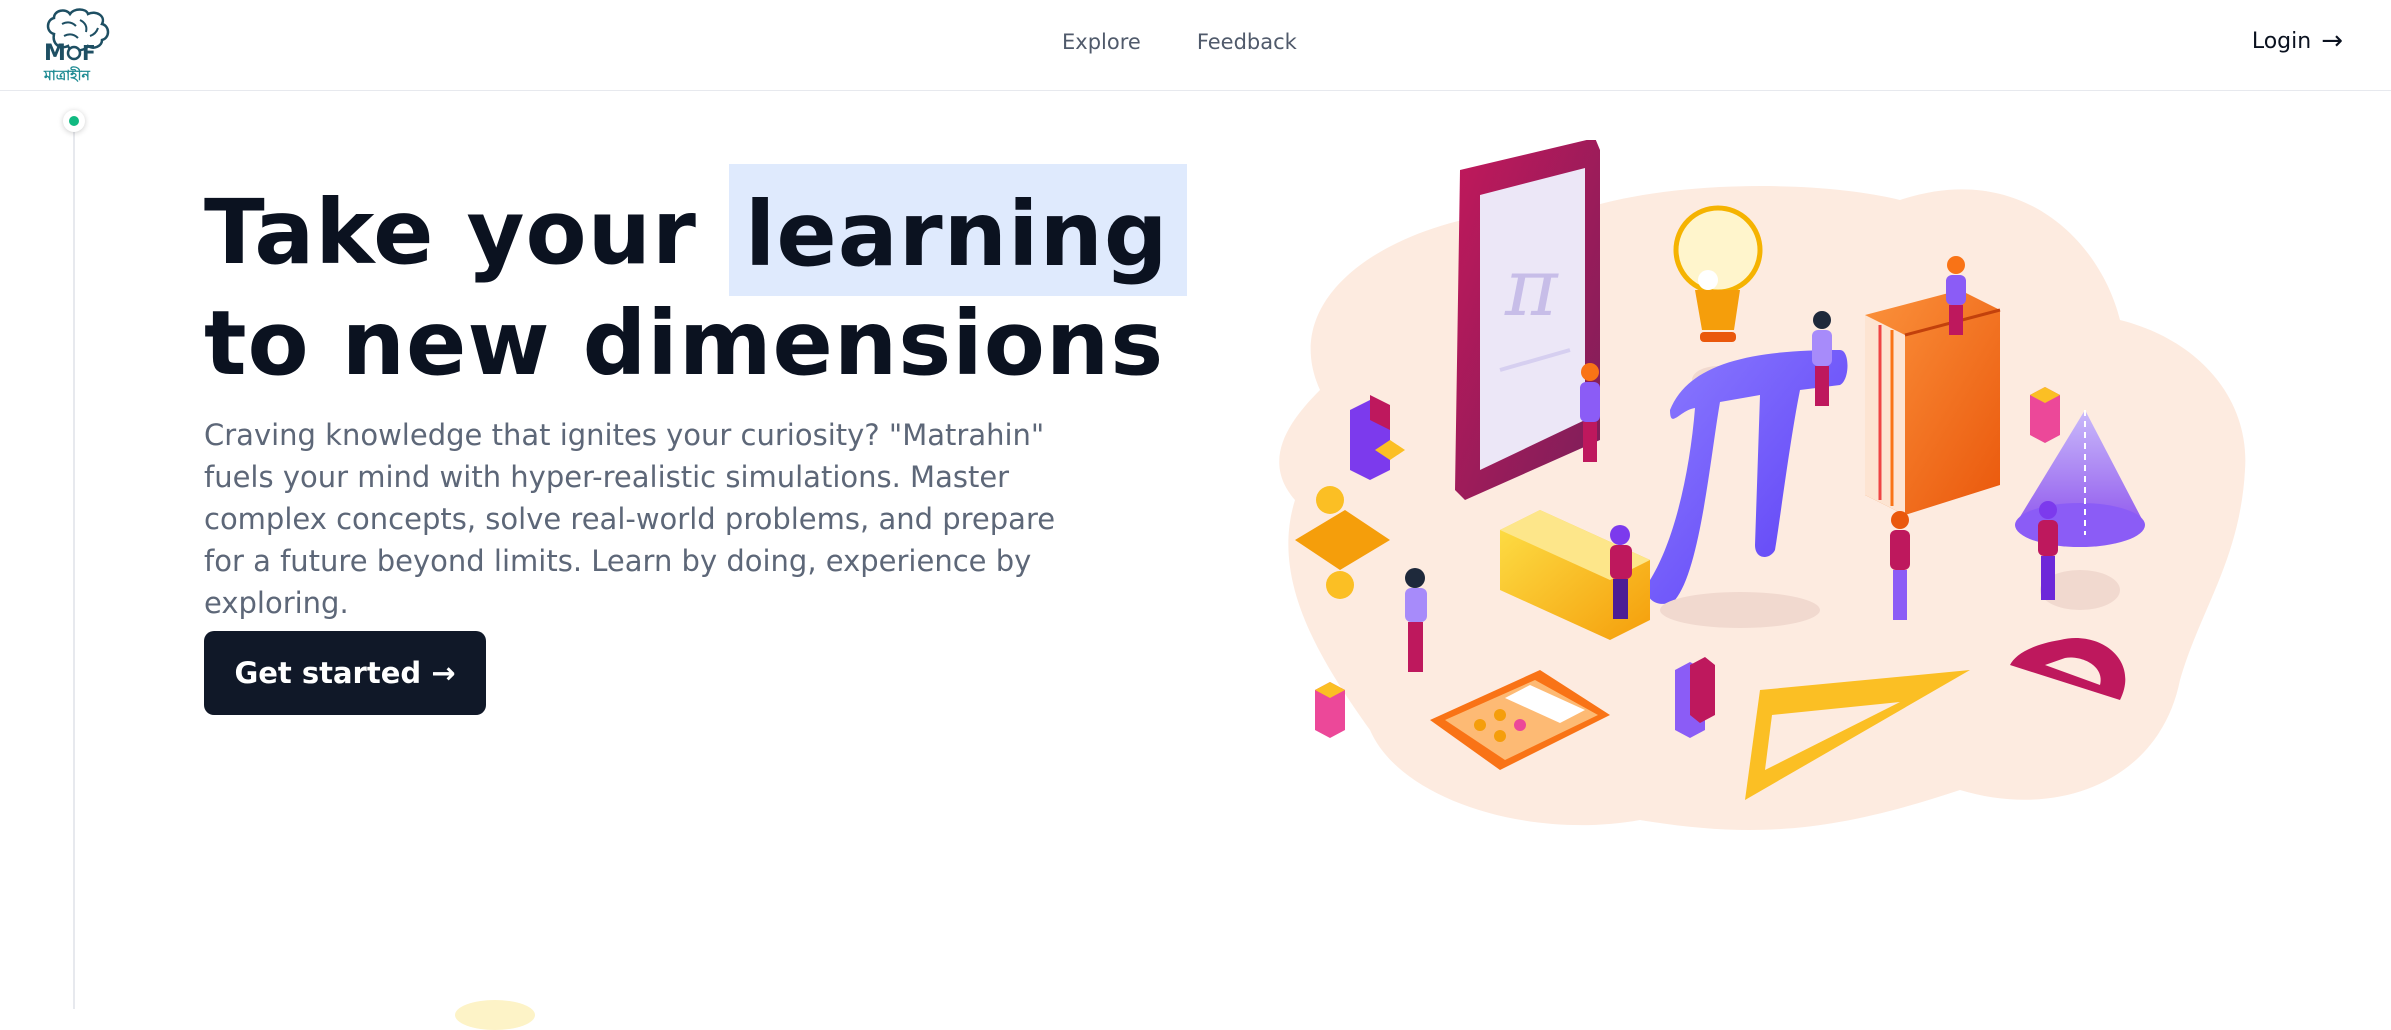 This screenshot has height=1030, width=2391. I want to click on timeline-dot, so click(74, 121).